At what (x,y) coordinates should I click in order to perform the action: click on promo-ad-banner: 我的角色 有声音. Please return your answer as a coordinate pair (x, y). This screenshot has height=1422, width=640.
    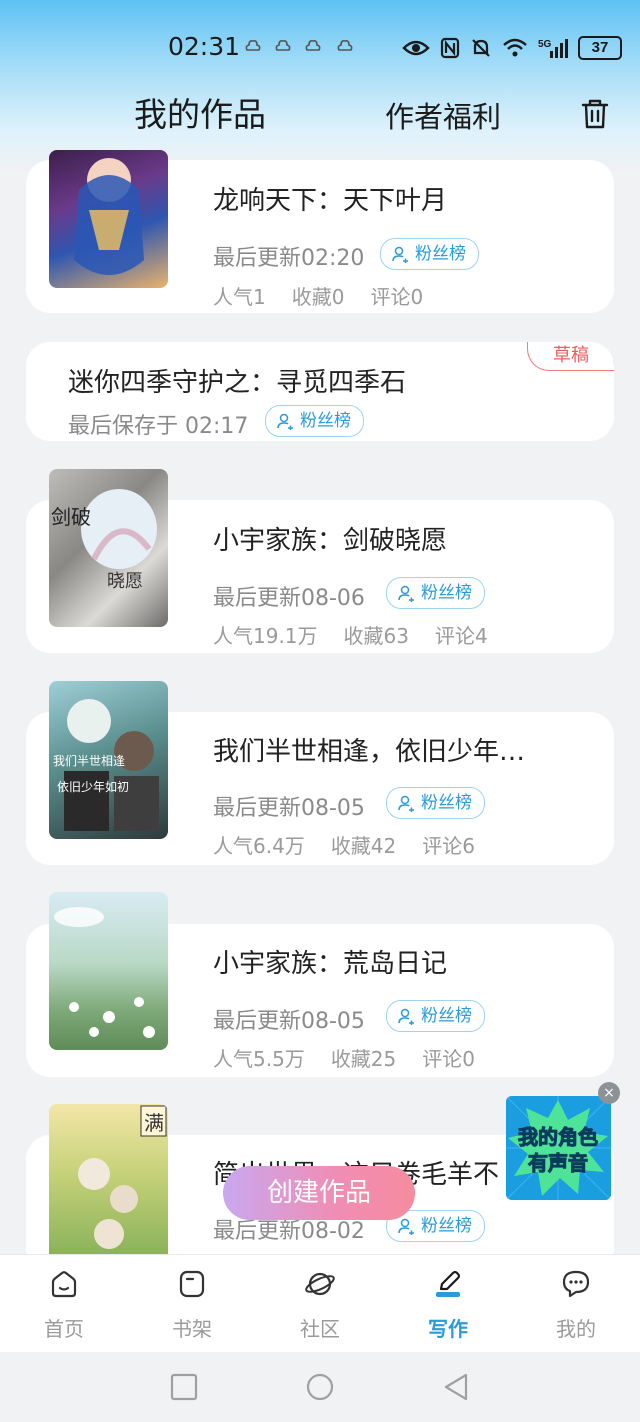
    Looking at the image, I should click on (558, 1148).